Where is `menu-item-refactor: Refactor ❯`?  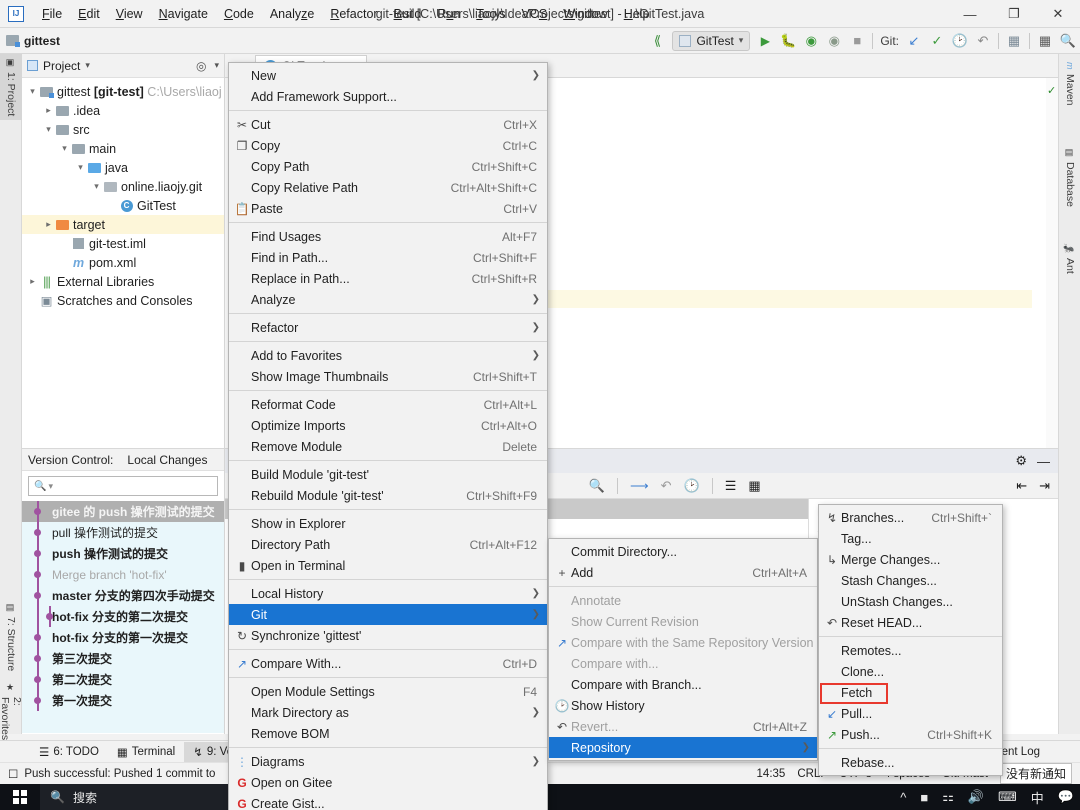 menu-item-refactor: Refactor ❯ is located at coordinates (388, 327).